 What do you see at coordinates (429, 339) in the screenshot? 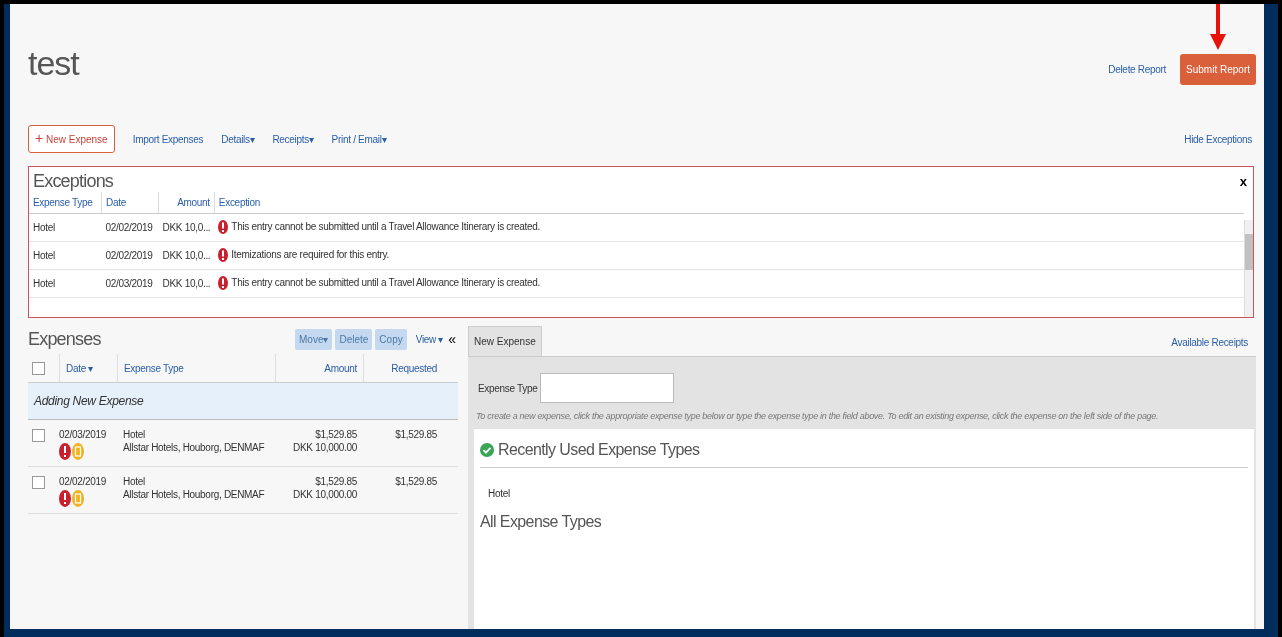
I see `view-menu-link: View ▾` at bounding box center [429, 339].